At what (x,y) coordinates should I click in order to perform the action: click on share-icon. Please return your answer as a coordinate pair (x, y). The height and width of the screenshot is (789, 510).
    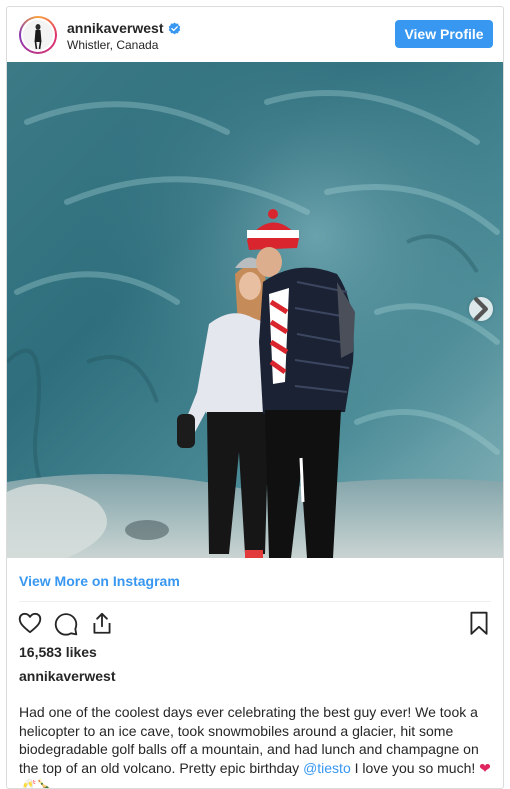
    Looking at the image, I should click on (102, 623).